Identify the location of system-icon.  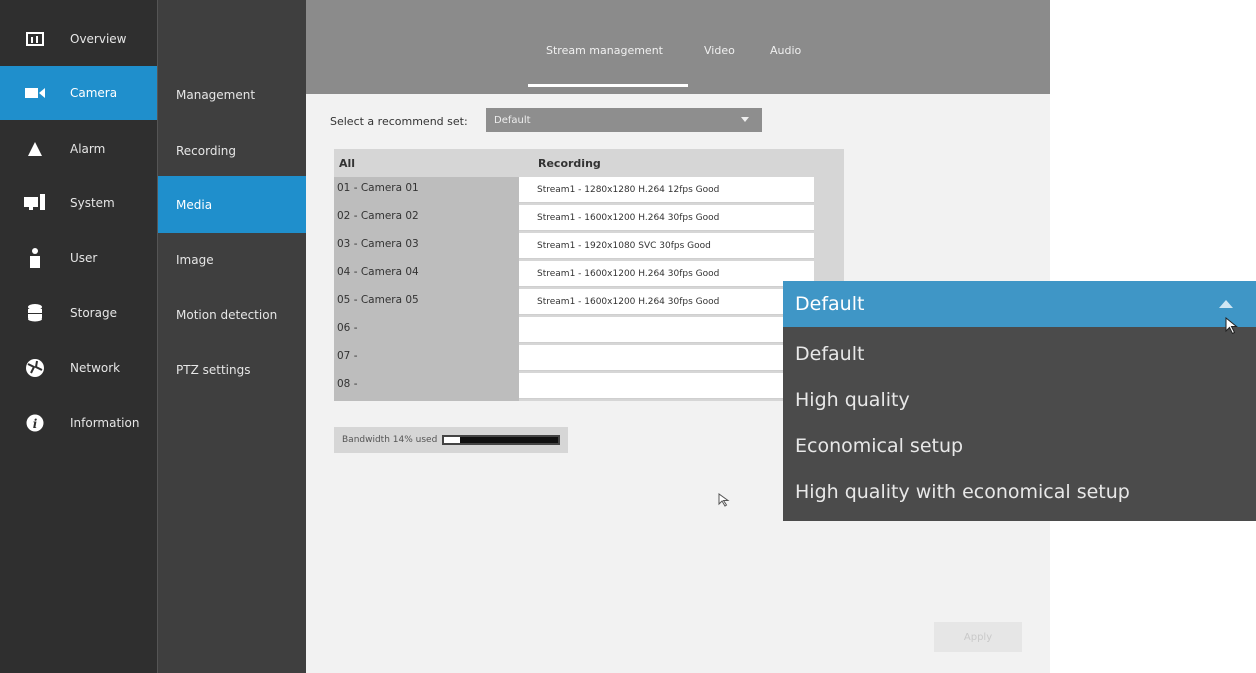
(35, 203).